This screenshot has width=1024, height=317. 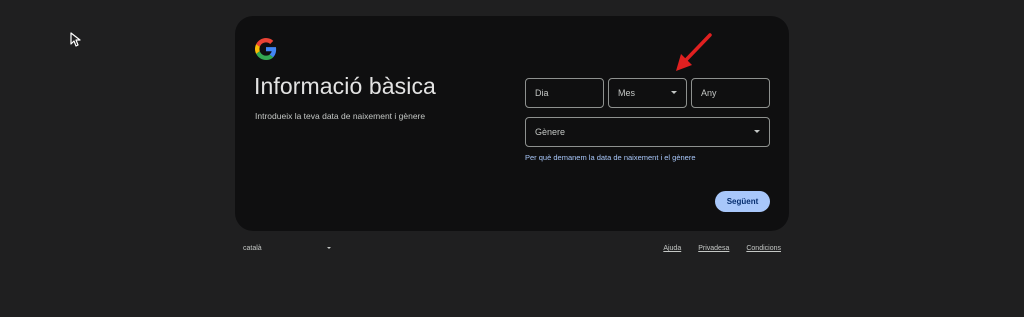 I want to click on day-placeholder: Dia, so click(x=542, y=93).